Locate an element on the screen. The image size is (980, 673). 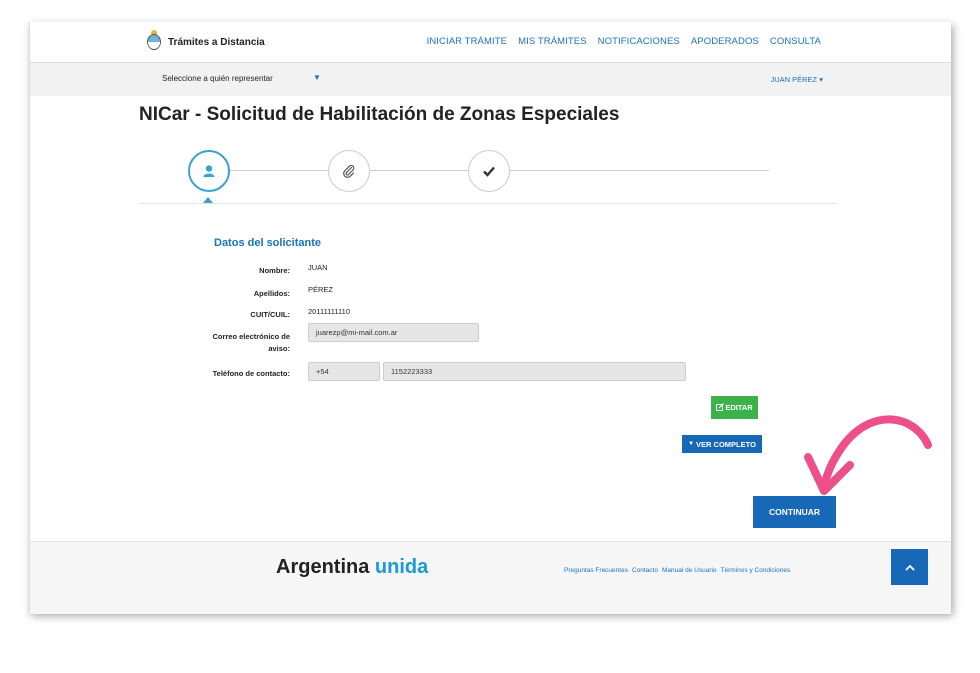
active-step-indicator is located at coordinates (208, 200).